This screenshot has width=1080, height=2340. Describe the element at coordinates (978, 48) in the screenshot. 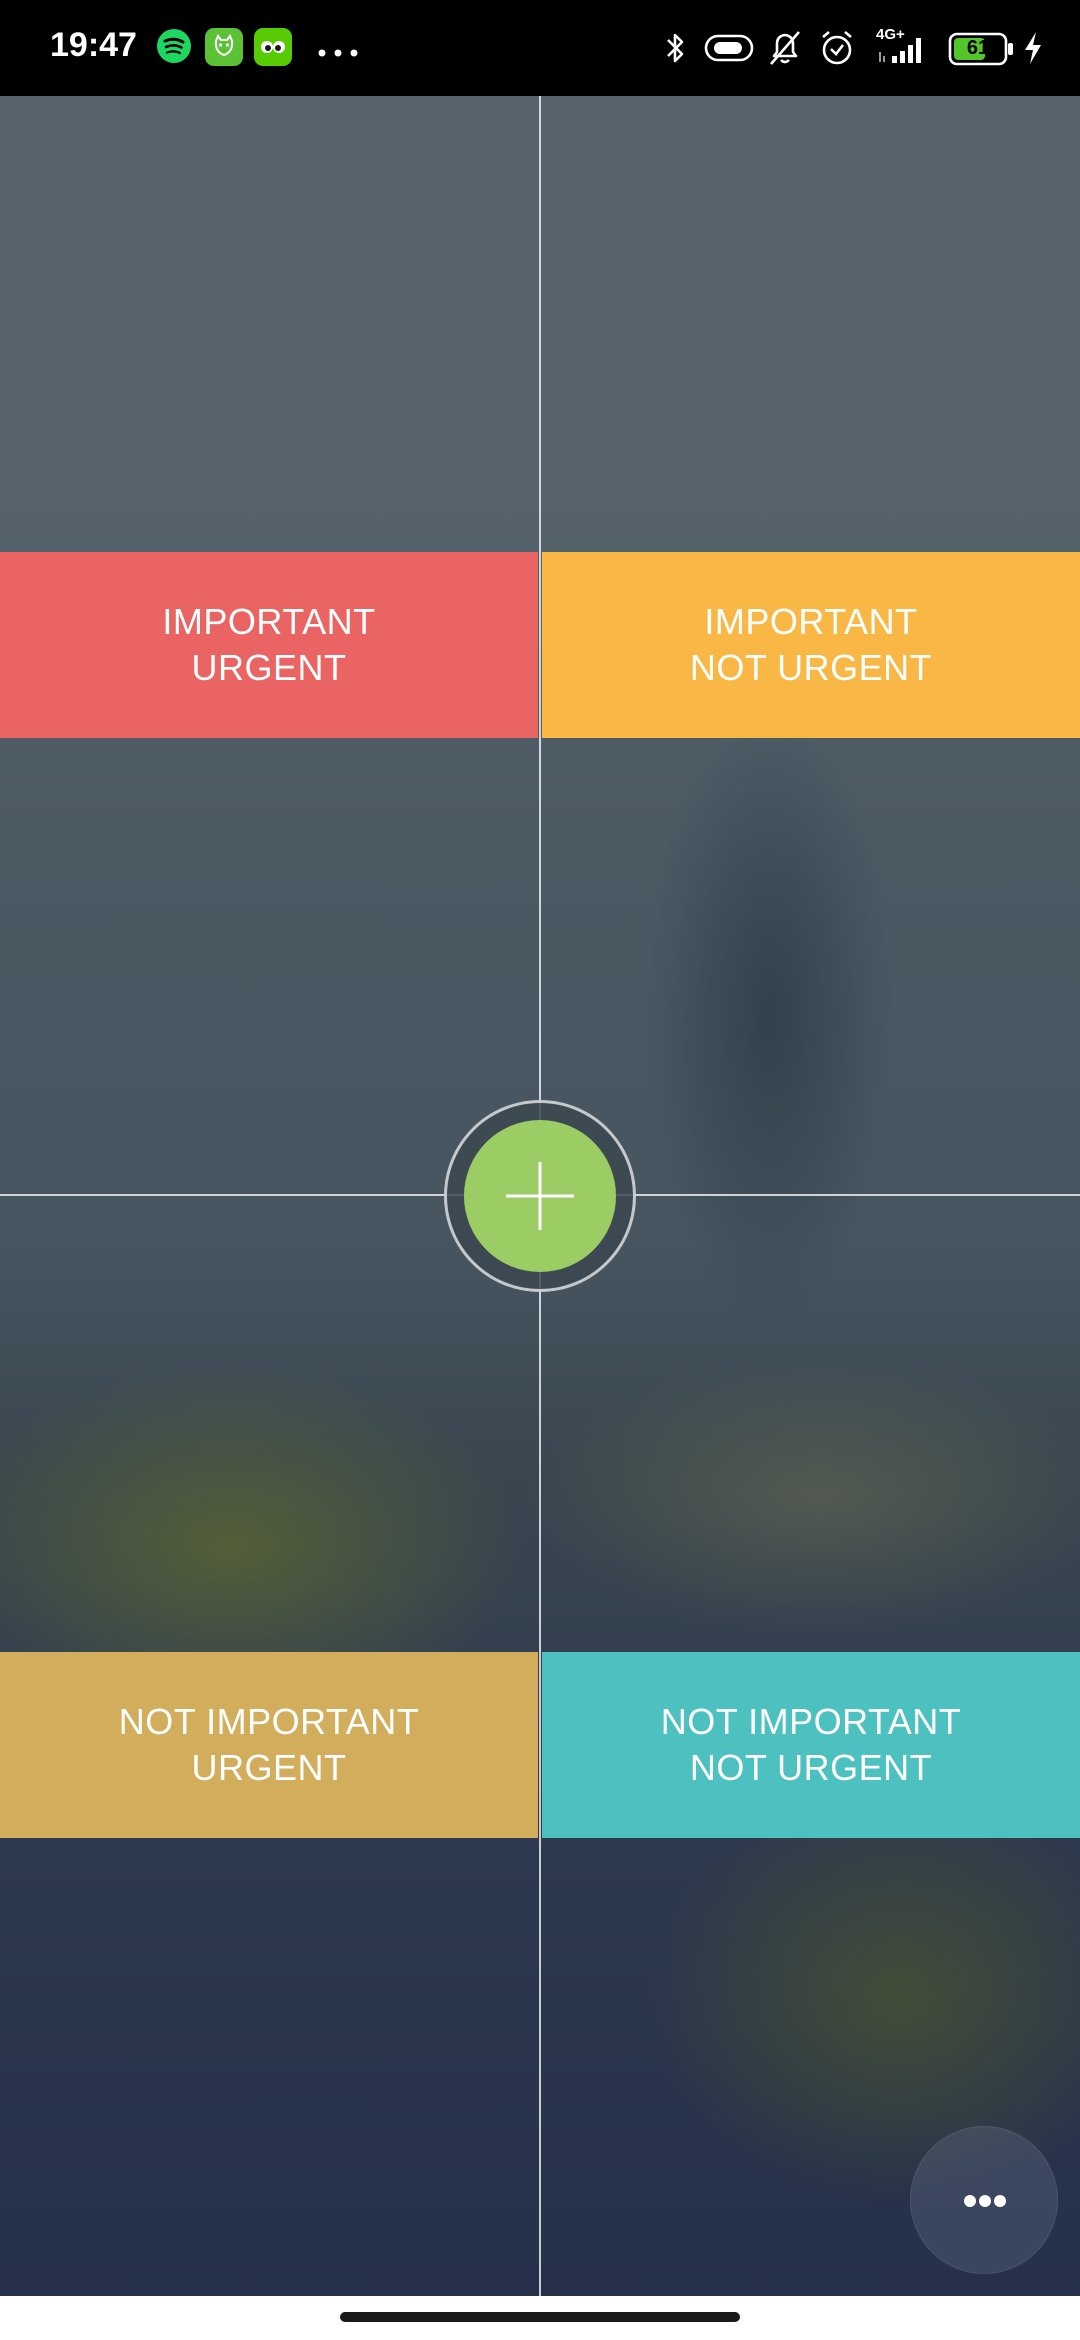

I see `battery-level: 61` at that location.